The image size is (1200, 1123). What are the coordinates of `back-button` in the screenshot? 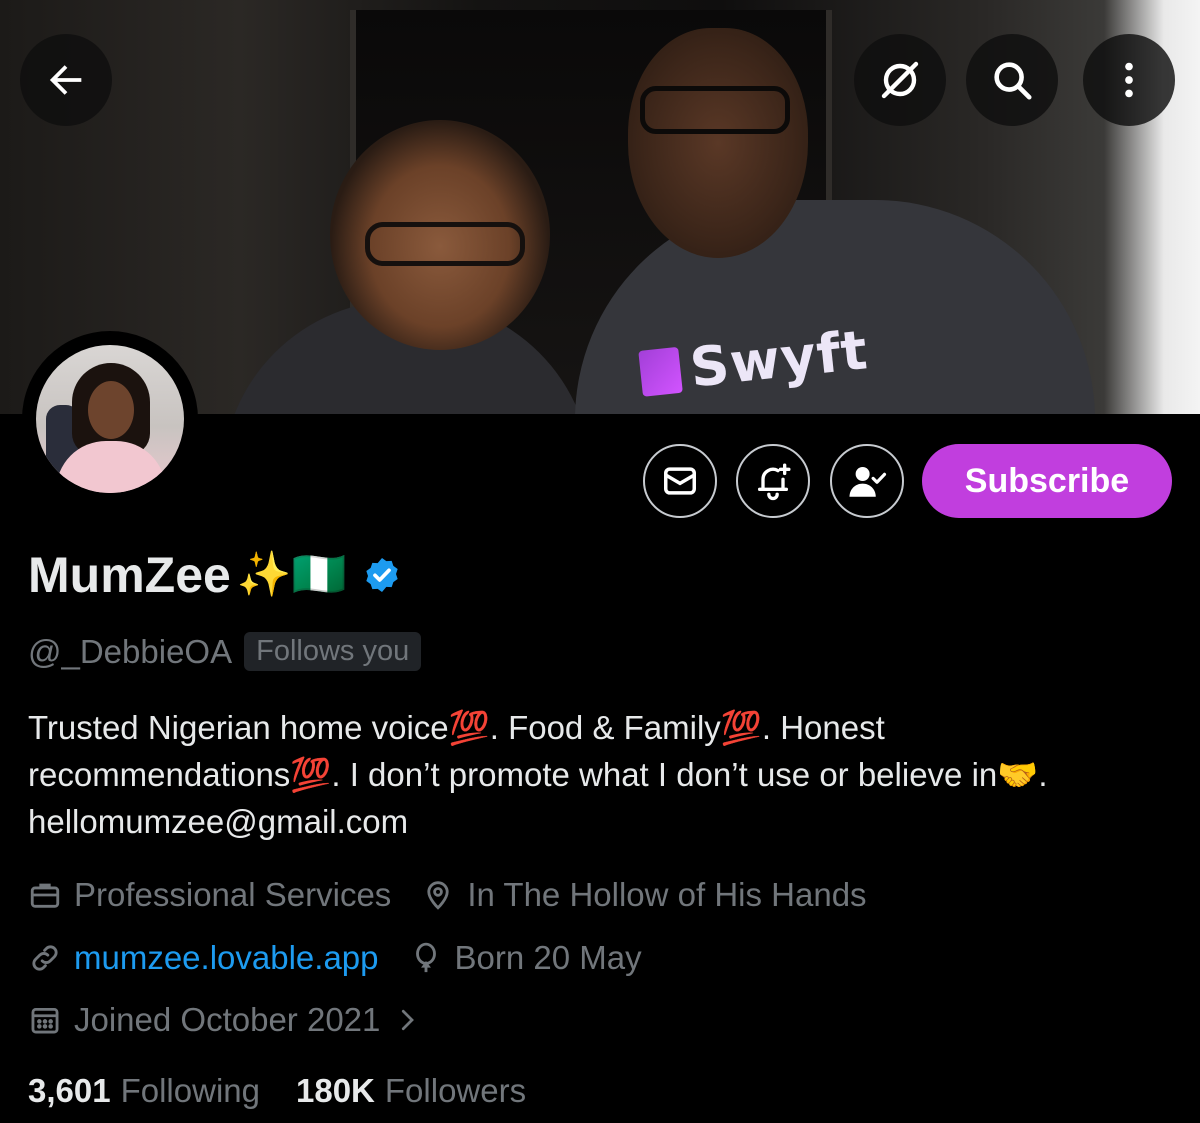 It's located at (66, 80).